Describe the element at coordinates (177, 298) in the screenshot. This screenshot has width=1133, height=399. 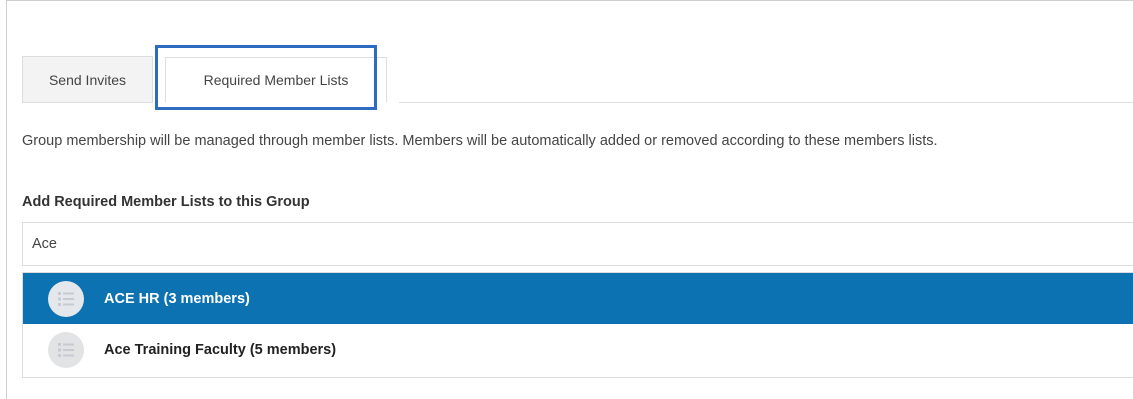
I see `result-label: ACE HR (3 members)` at that location.